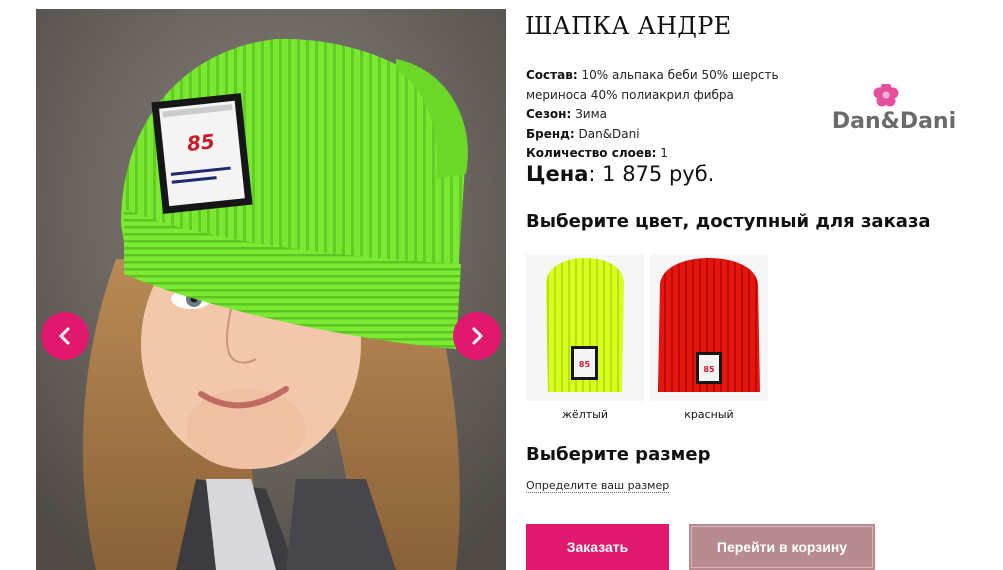 Image resolution: width=1003 pixels, height=570 pixels. Describe the element at coordinates (548, 133) in the screenshot. I see `spec-label: Бренд` at that location.